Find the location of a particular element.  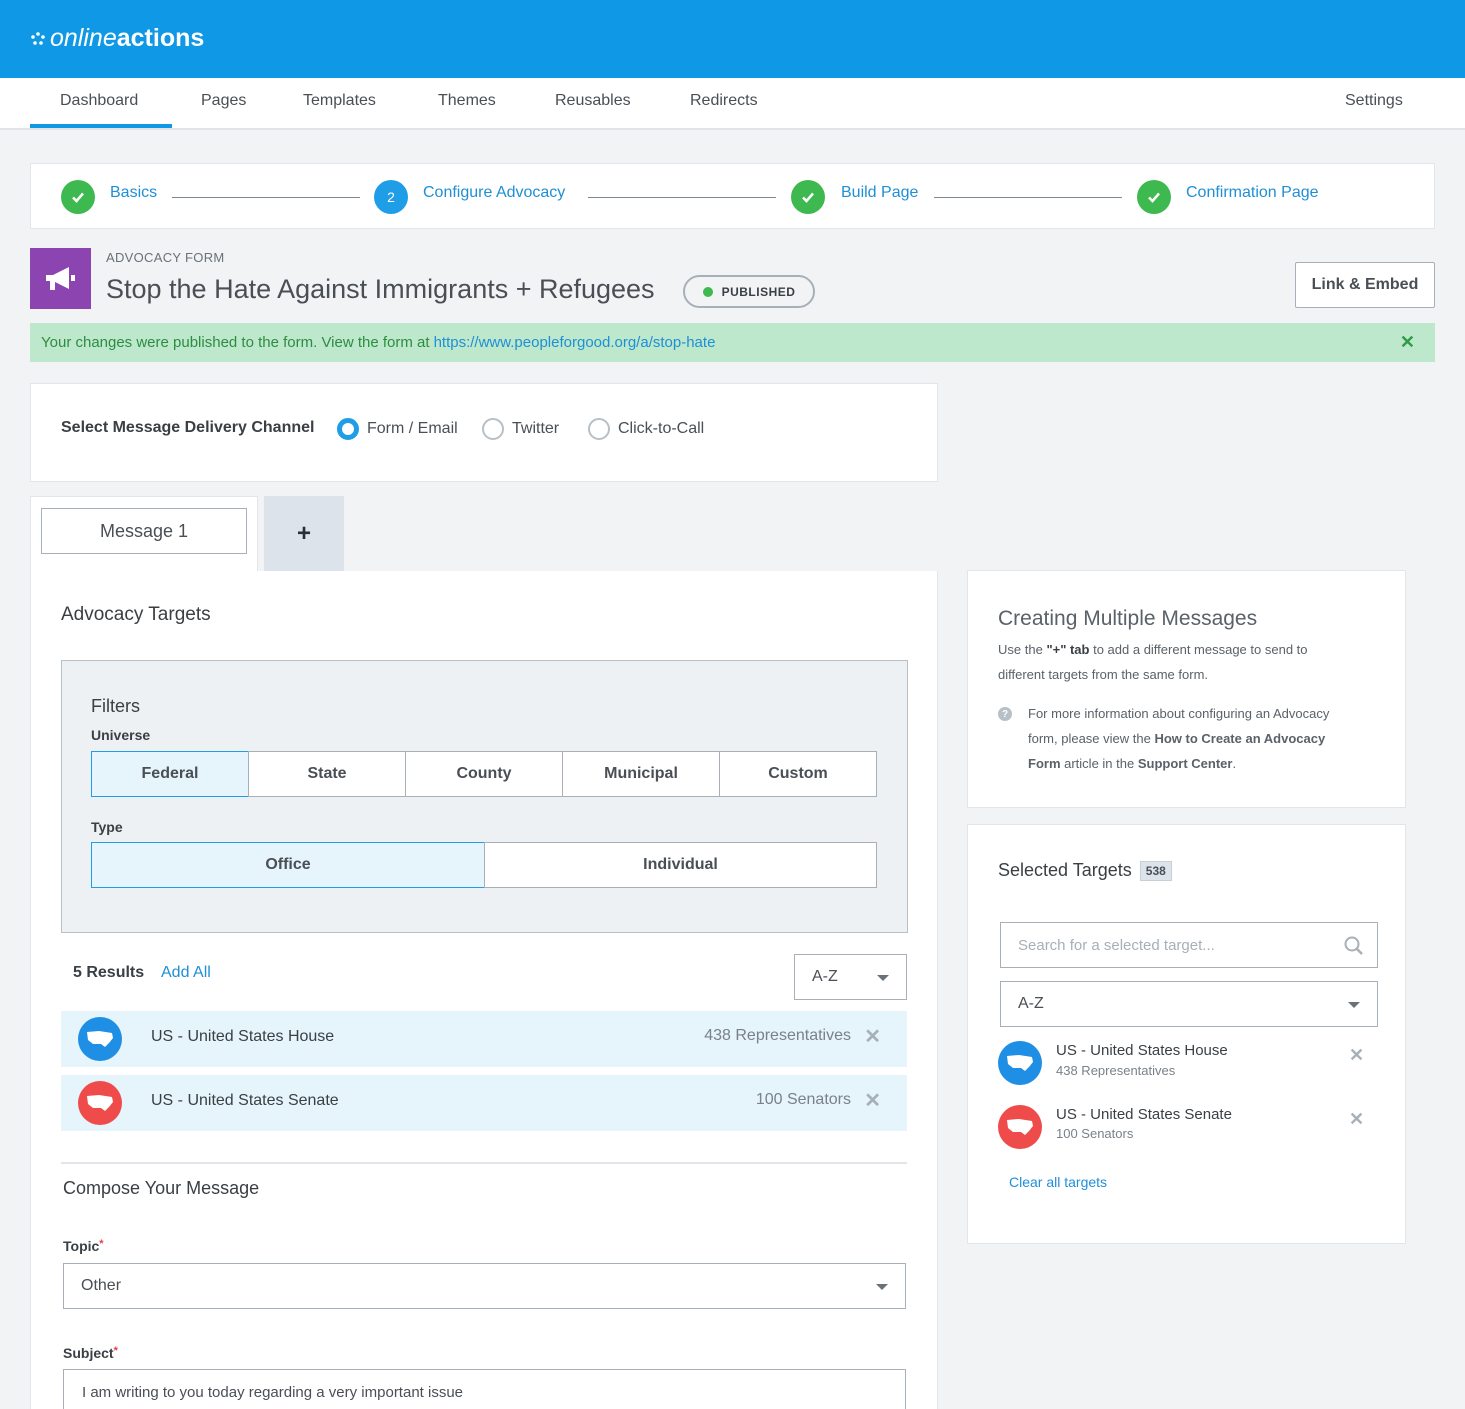

clear-all-targets-link: Clear all targets is located at coordinates (1058, 1182).